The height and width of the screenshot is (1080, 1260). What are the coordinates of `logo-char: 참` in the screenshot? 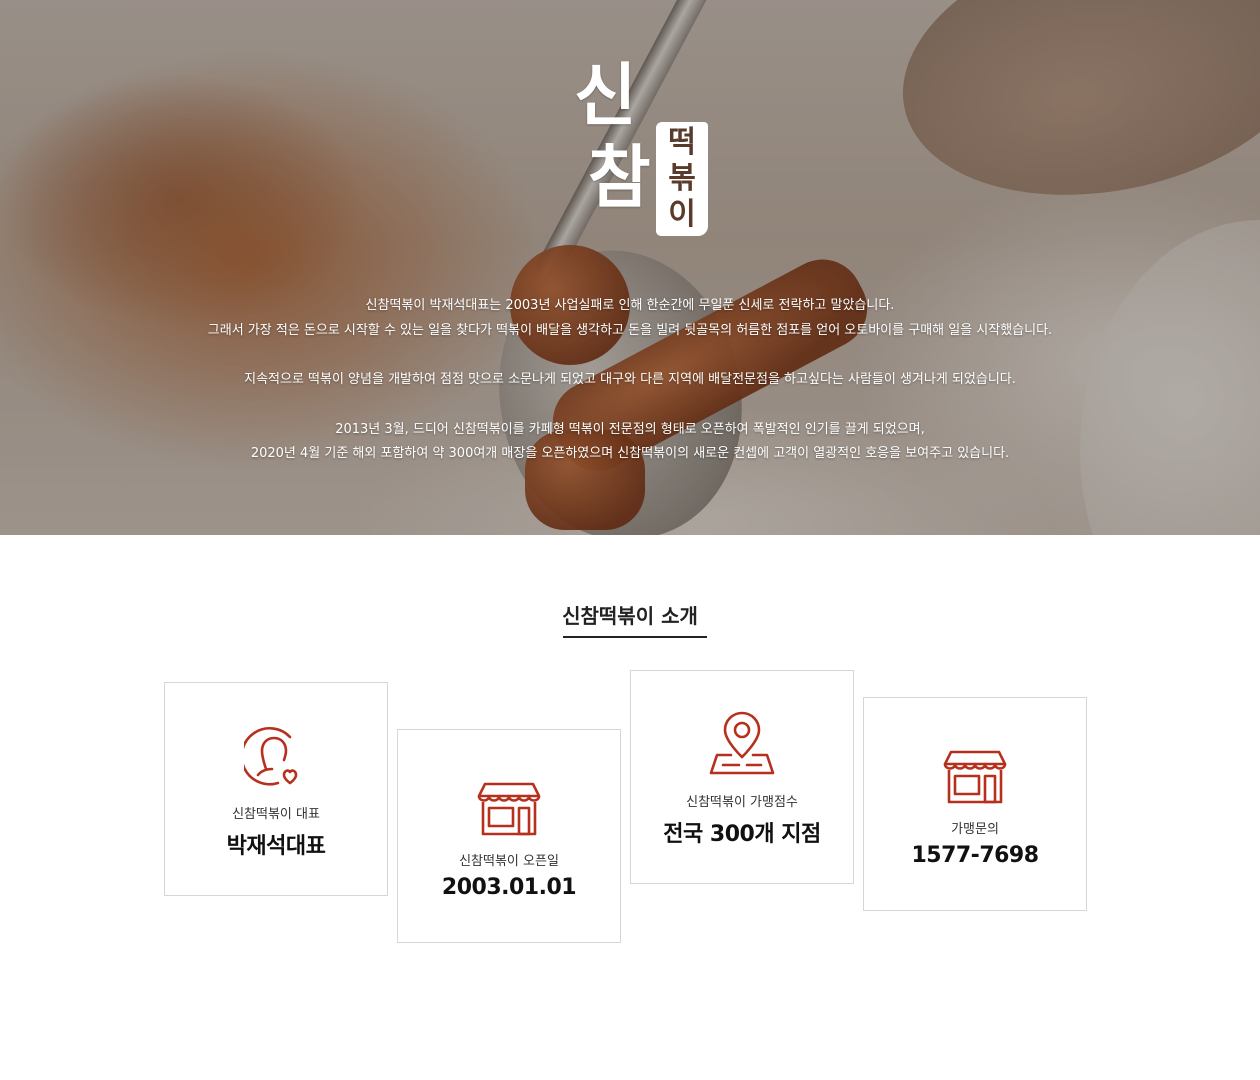 It's located at (619, 178).